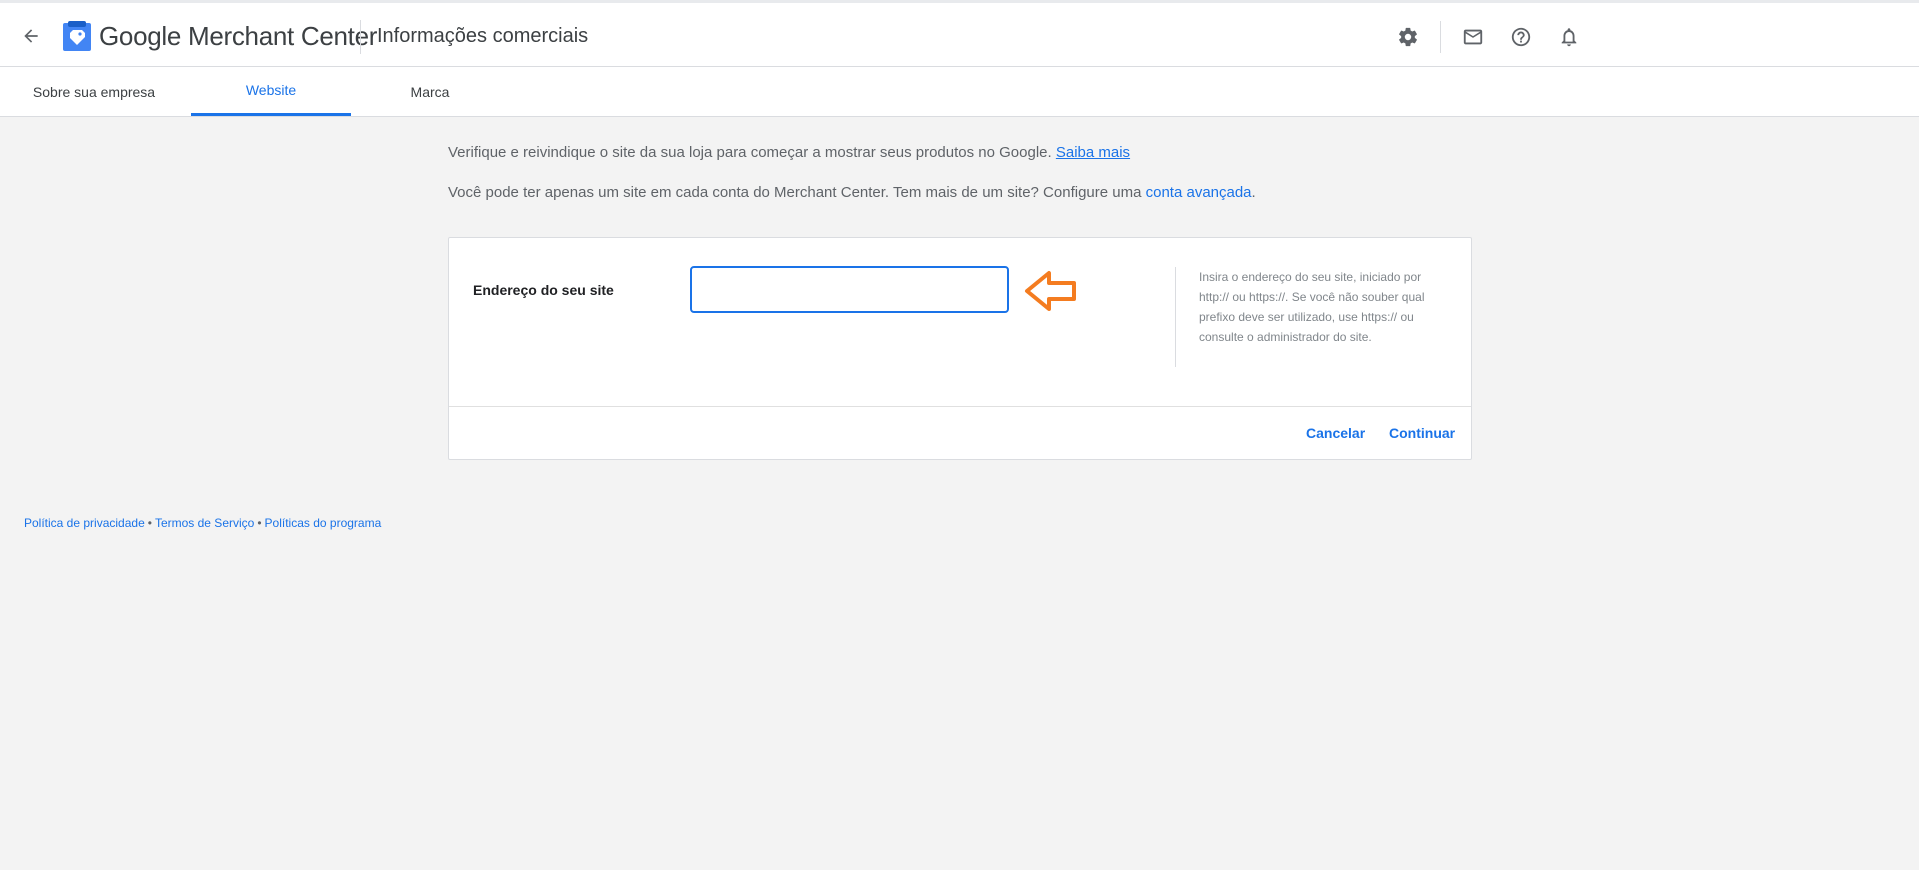 This screenshot has height=870, width=1919. What do you see at coordinates (77, 36) in the screenshot?
I see `merchant-center-logo-icon` at bounding box center [77, 36].